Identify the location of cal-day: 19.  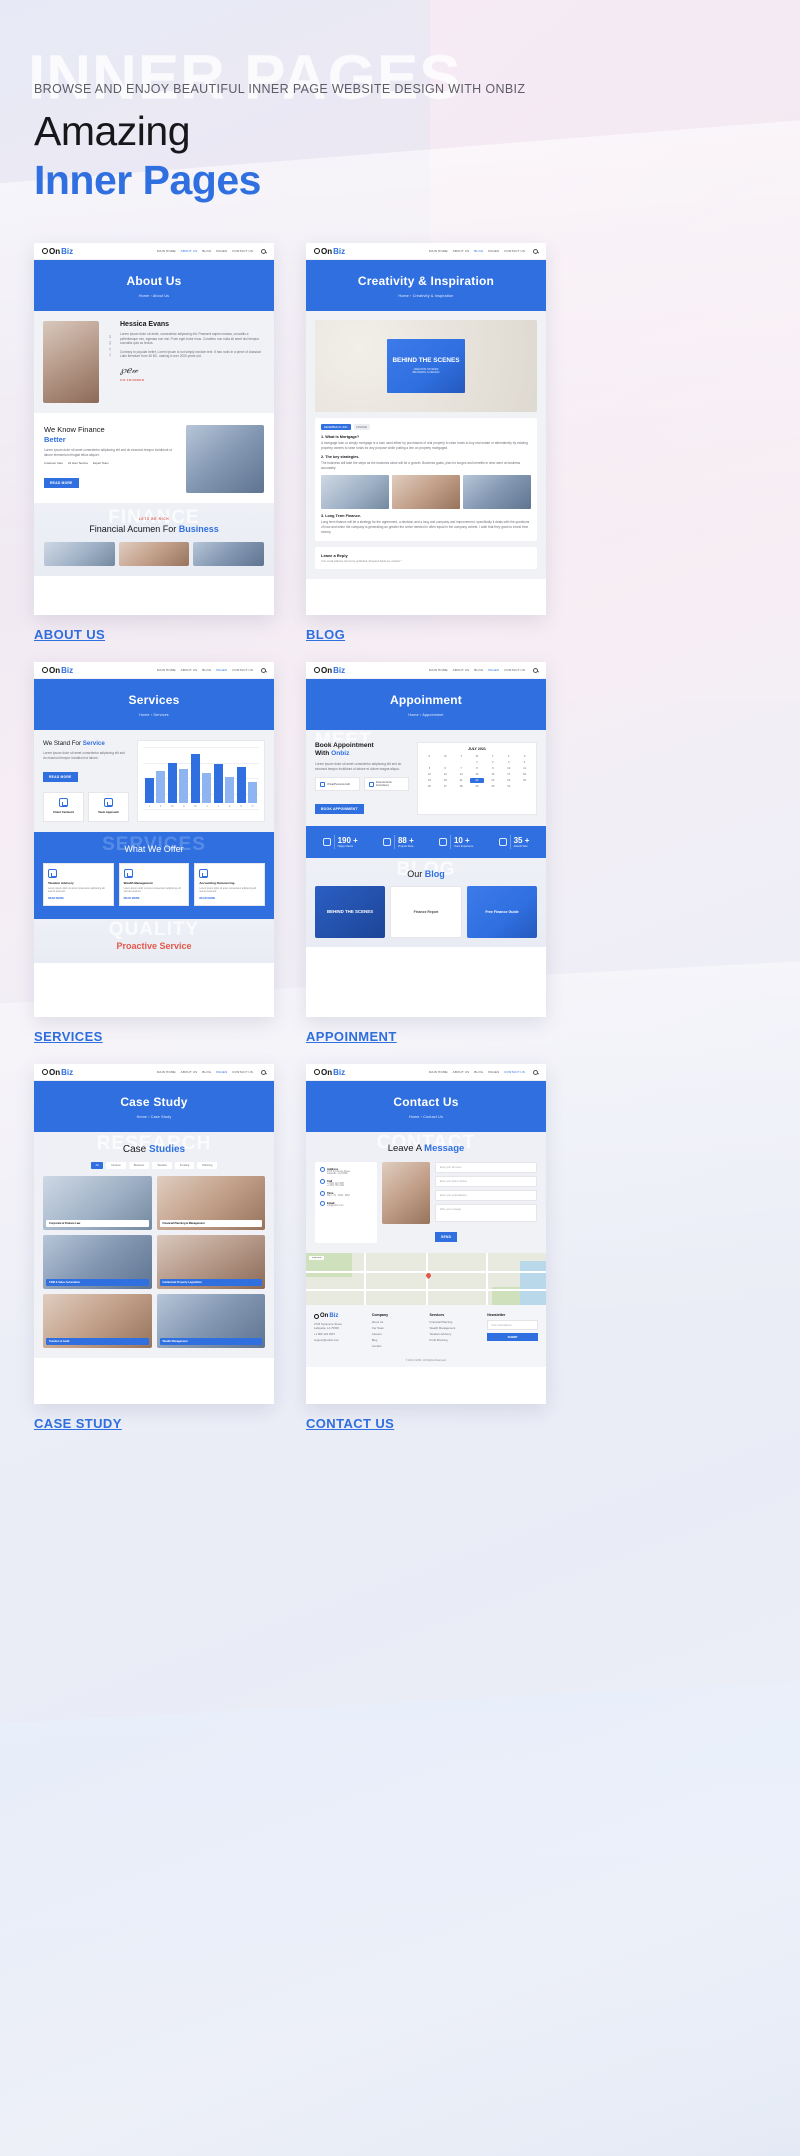
(429, 780).